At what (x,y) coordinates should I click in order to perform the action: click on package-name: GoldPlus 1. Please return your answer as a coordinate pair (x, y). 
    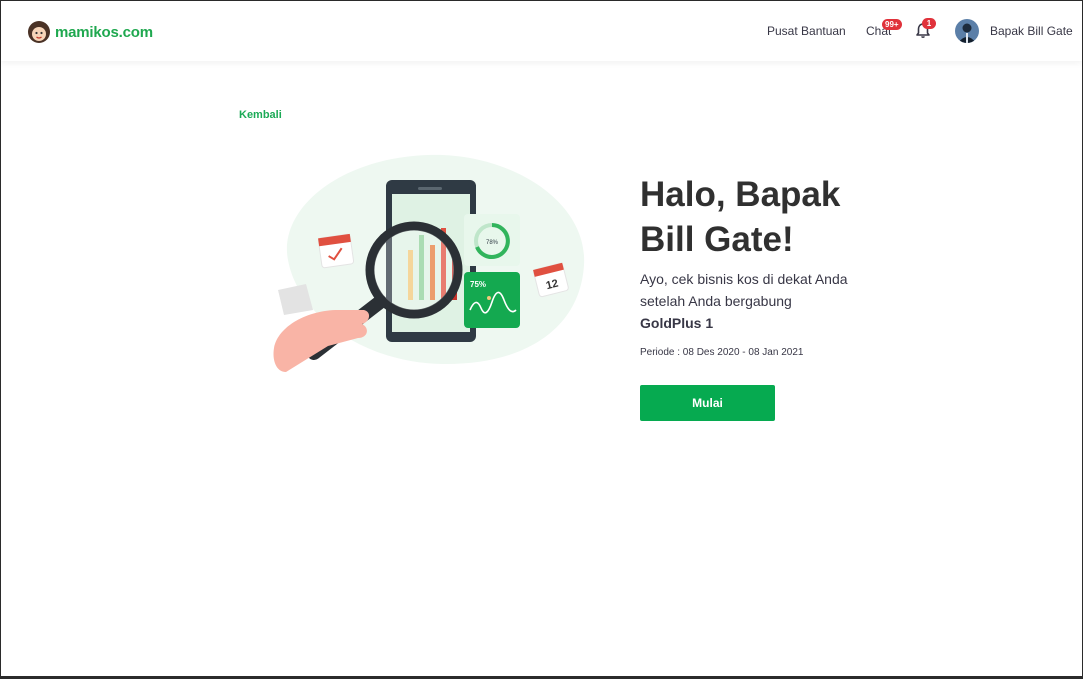
    Looking at the image, I should click on (677, 323).